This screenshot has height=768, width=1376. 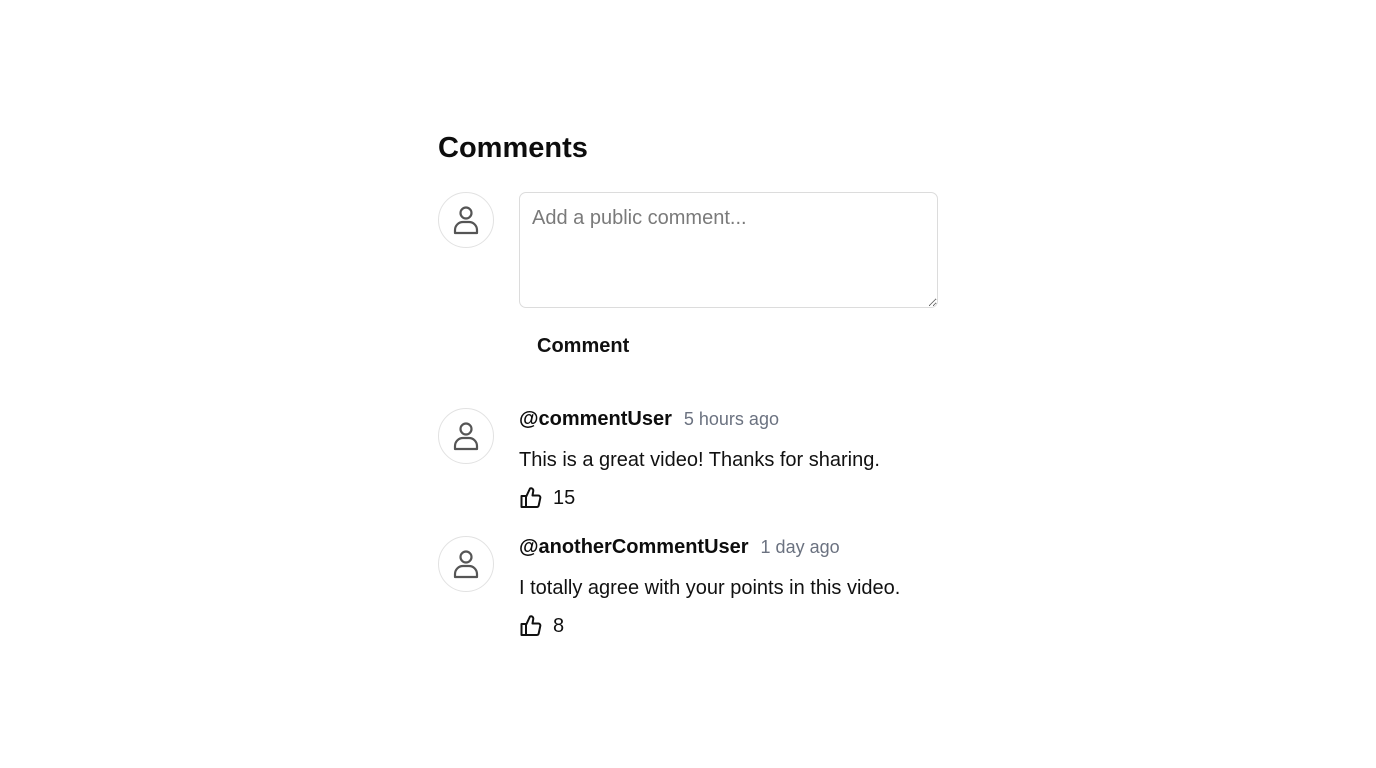 What do you see at coordinates (547, 498) in the screenshot?
I see `like-button: 15` at bounding box center [547, 498].